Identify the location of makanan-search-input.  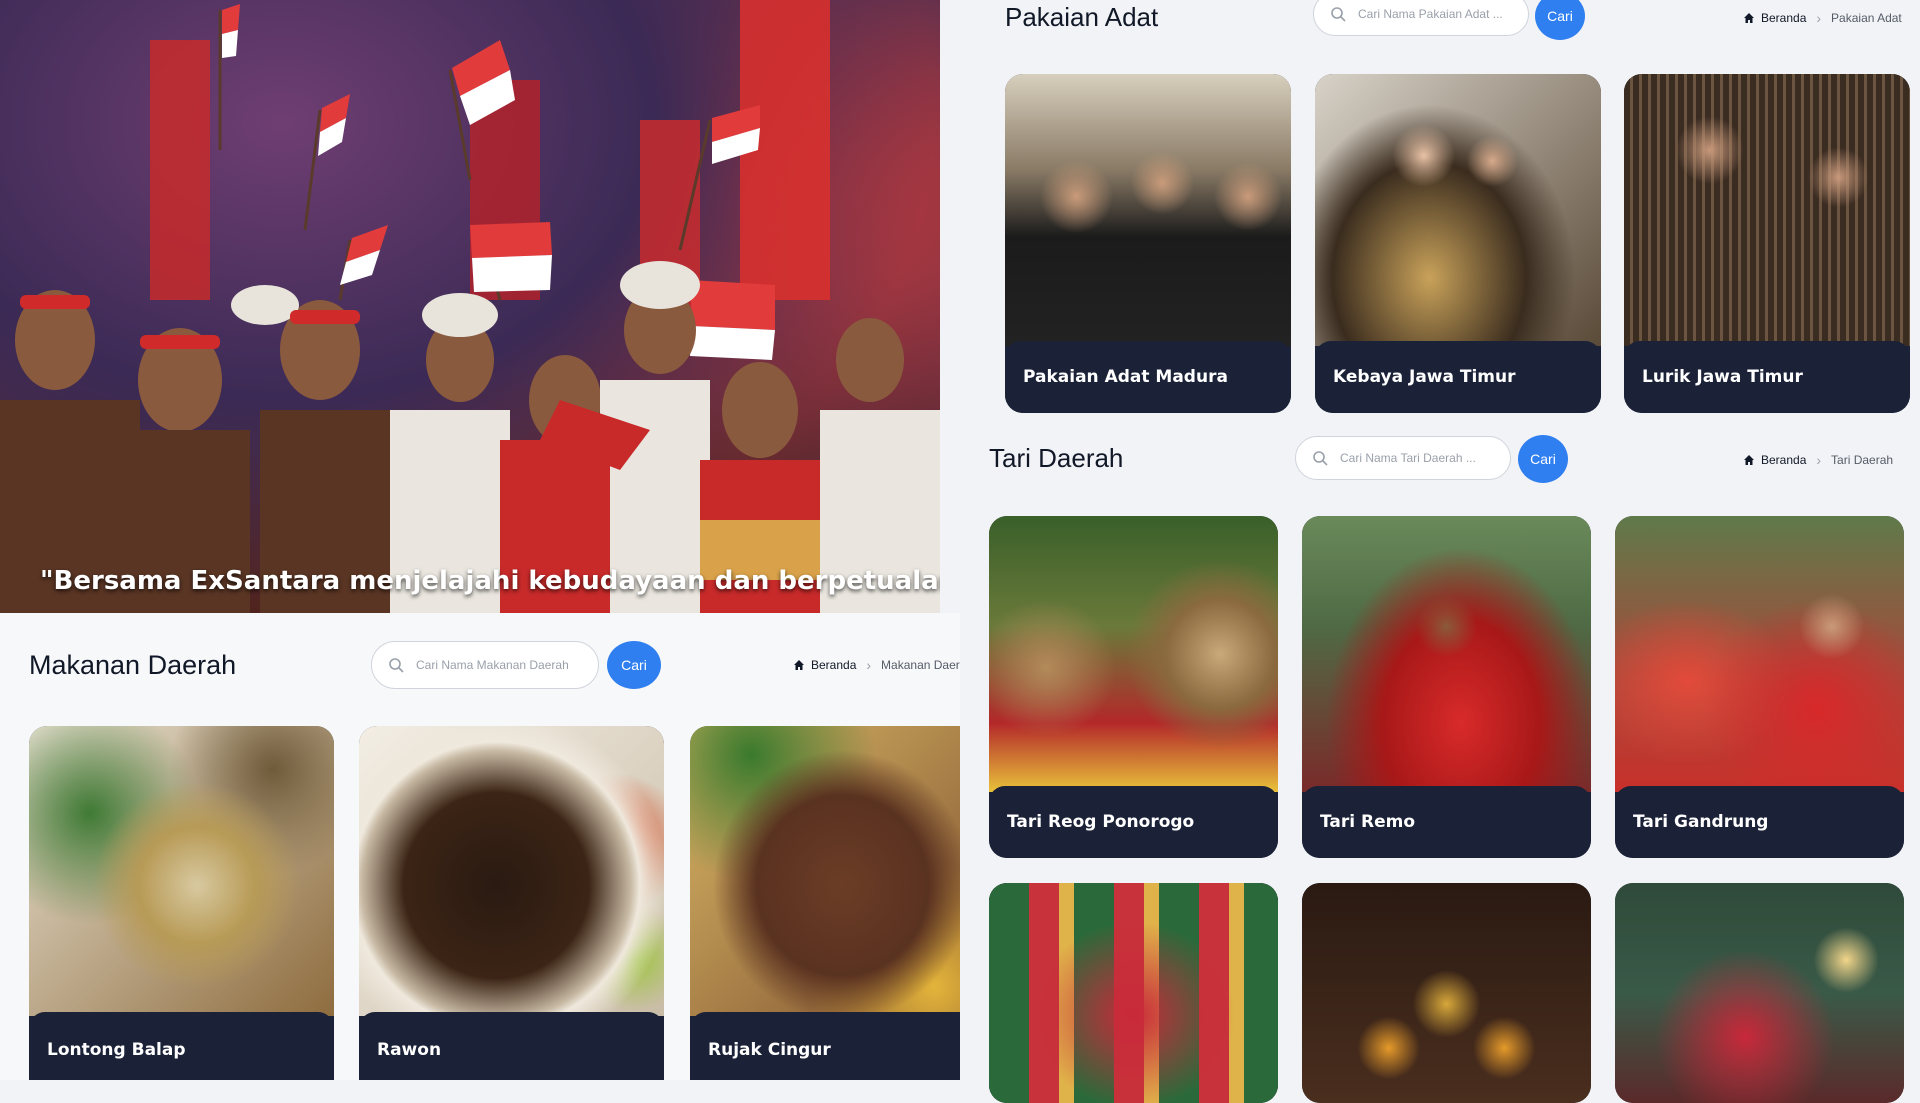
(506, 665).